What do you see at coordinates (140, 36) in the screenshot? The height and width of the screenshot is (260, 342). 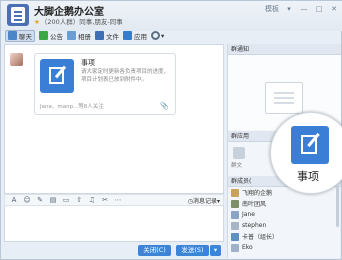 I see `tab-app-label: 应用` at bounding box center [140, 36].